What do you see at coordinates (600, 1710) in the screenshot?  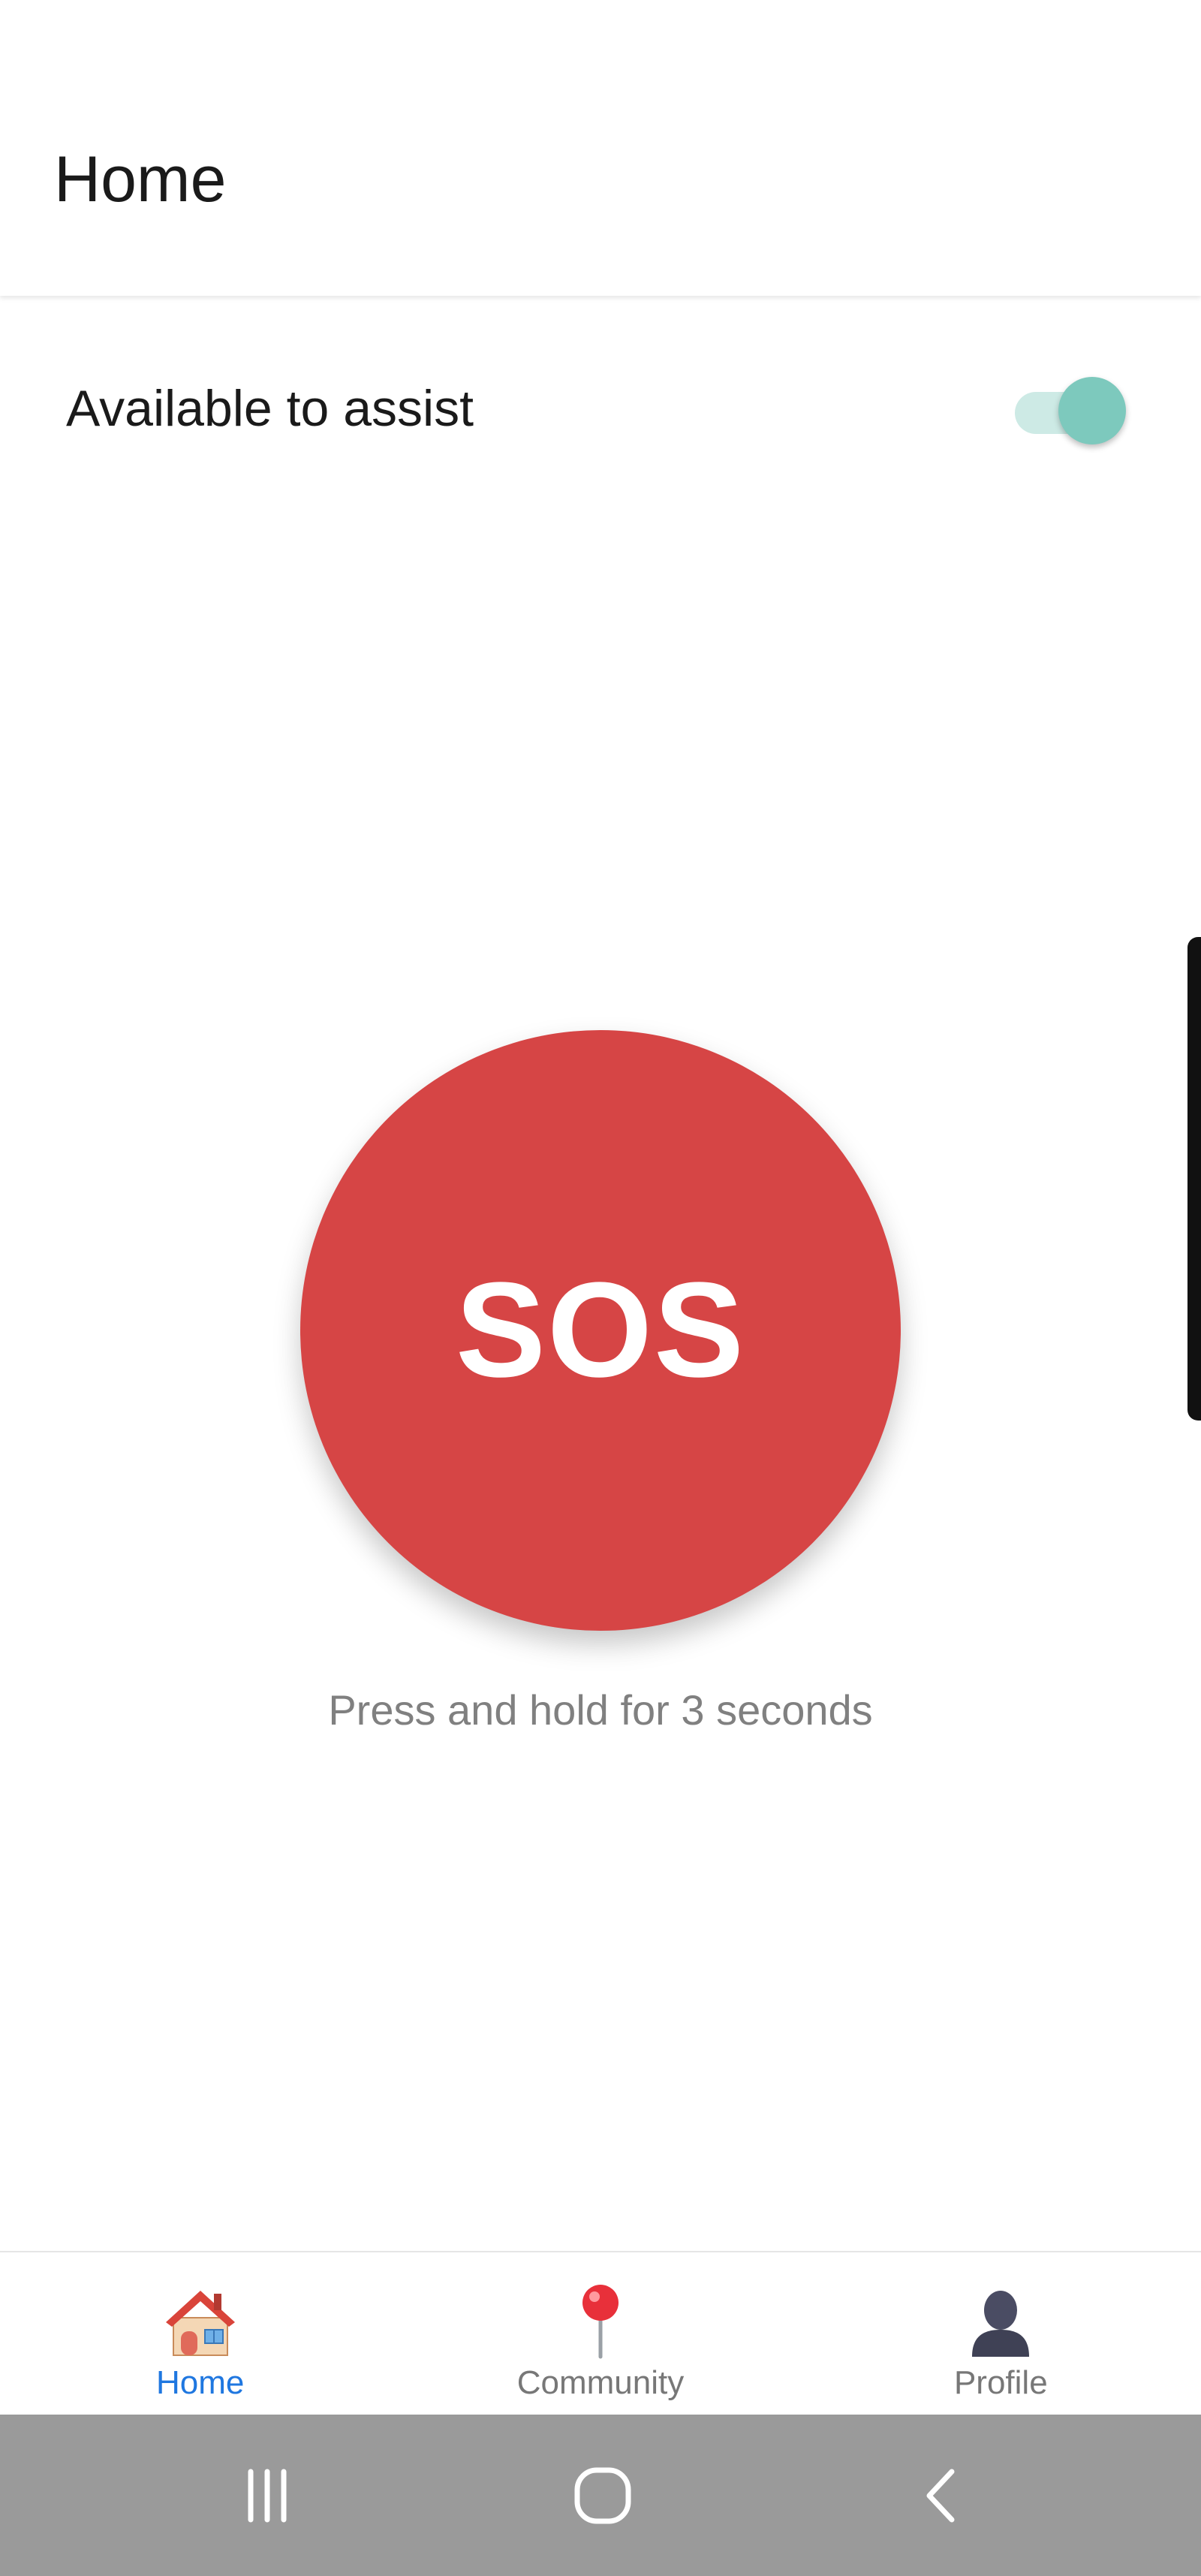 I see `sos-hint: Press and hold for 3 seconds` at bounding box center [600, 1710].